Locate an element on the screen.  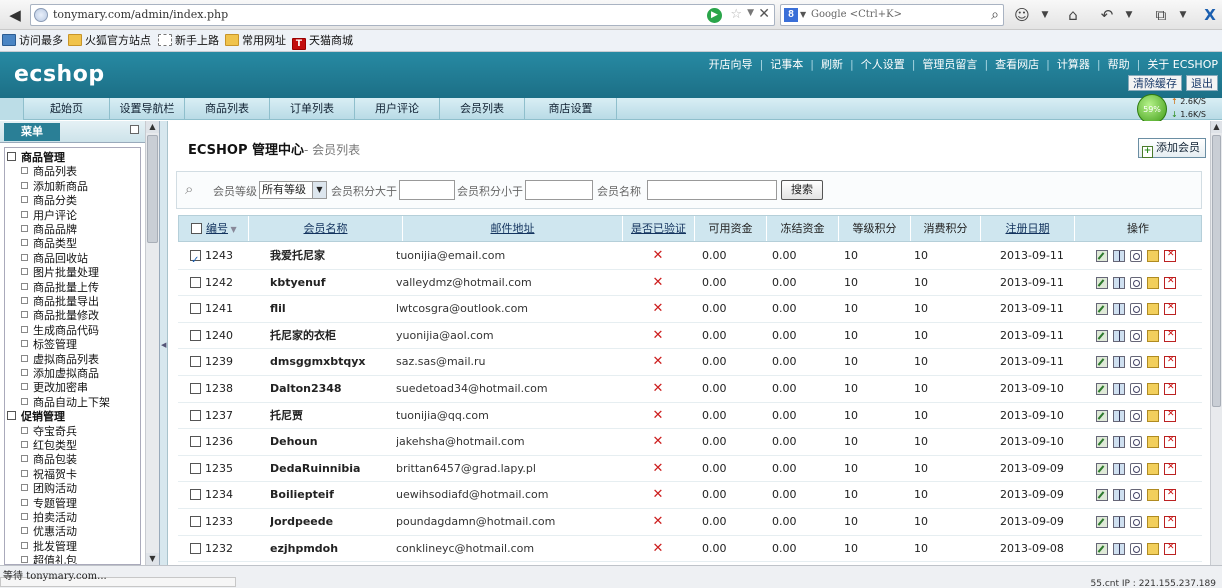
undo-dropdown-icon: ▼ is located at coordinates (1129, 15).